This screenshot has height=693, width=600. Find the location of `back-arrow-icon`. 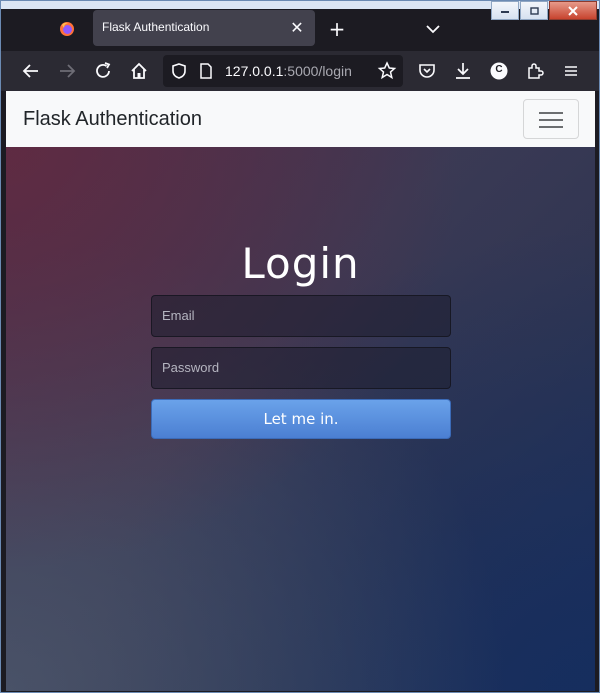

back-arrow-icon is located at coordinates (31, 71).